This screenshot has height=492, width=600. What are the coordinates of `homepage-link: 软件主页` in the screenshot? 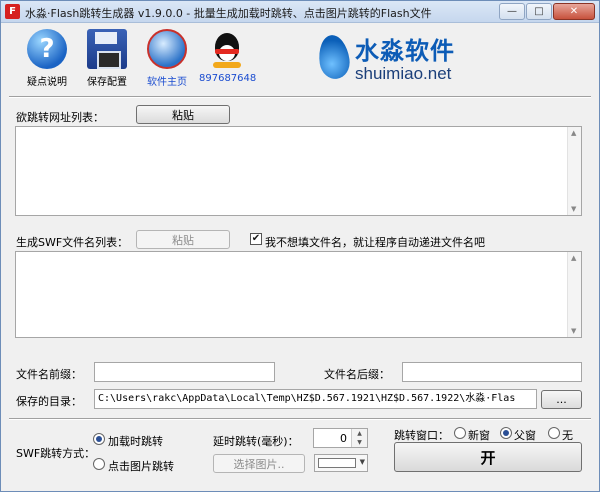 It's located at (167, 60).